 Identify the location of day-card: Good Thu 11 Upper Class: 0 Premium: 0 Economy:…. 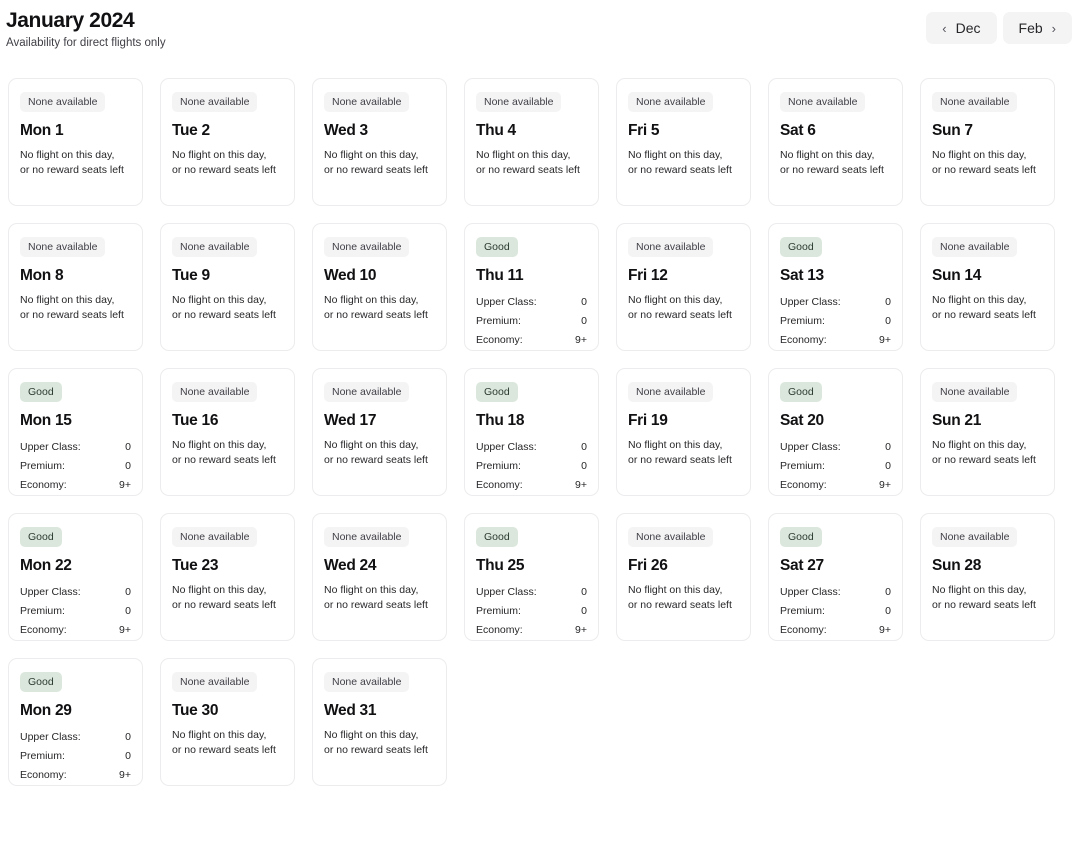
(531, 287).